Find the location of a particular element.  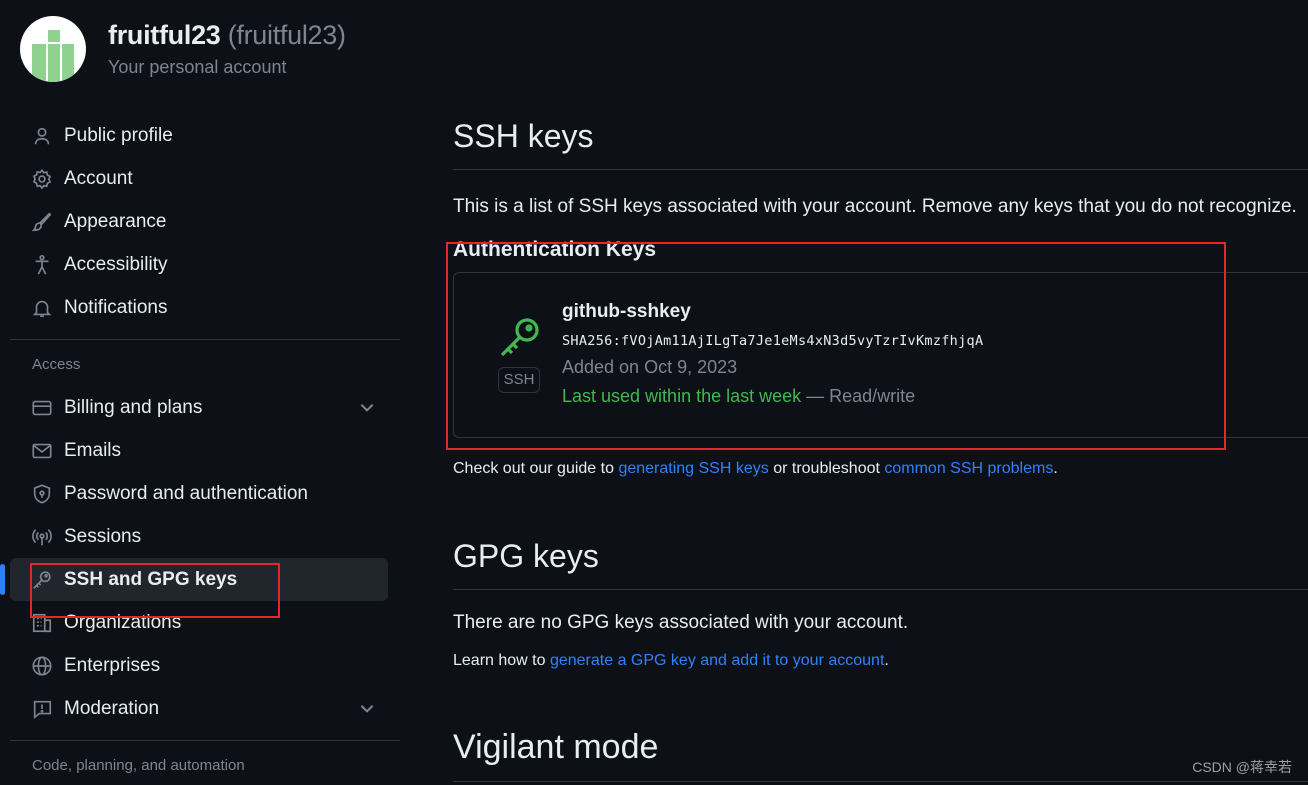

sidebar-item-enterprises: Enterprises is located at coordinates (205, 665).